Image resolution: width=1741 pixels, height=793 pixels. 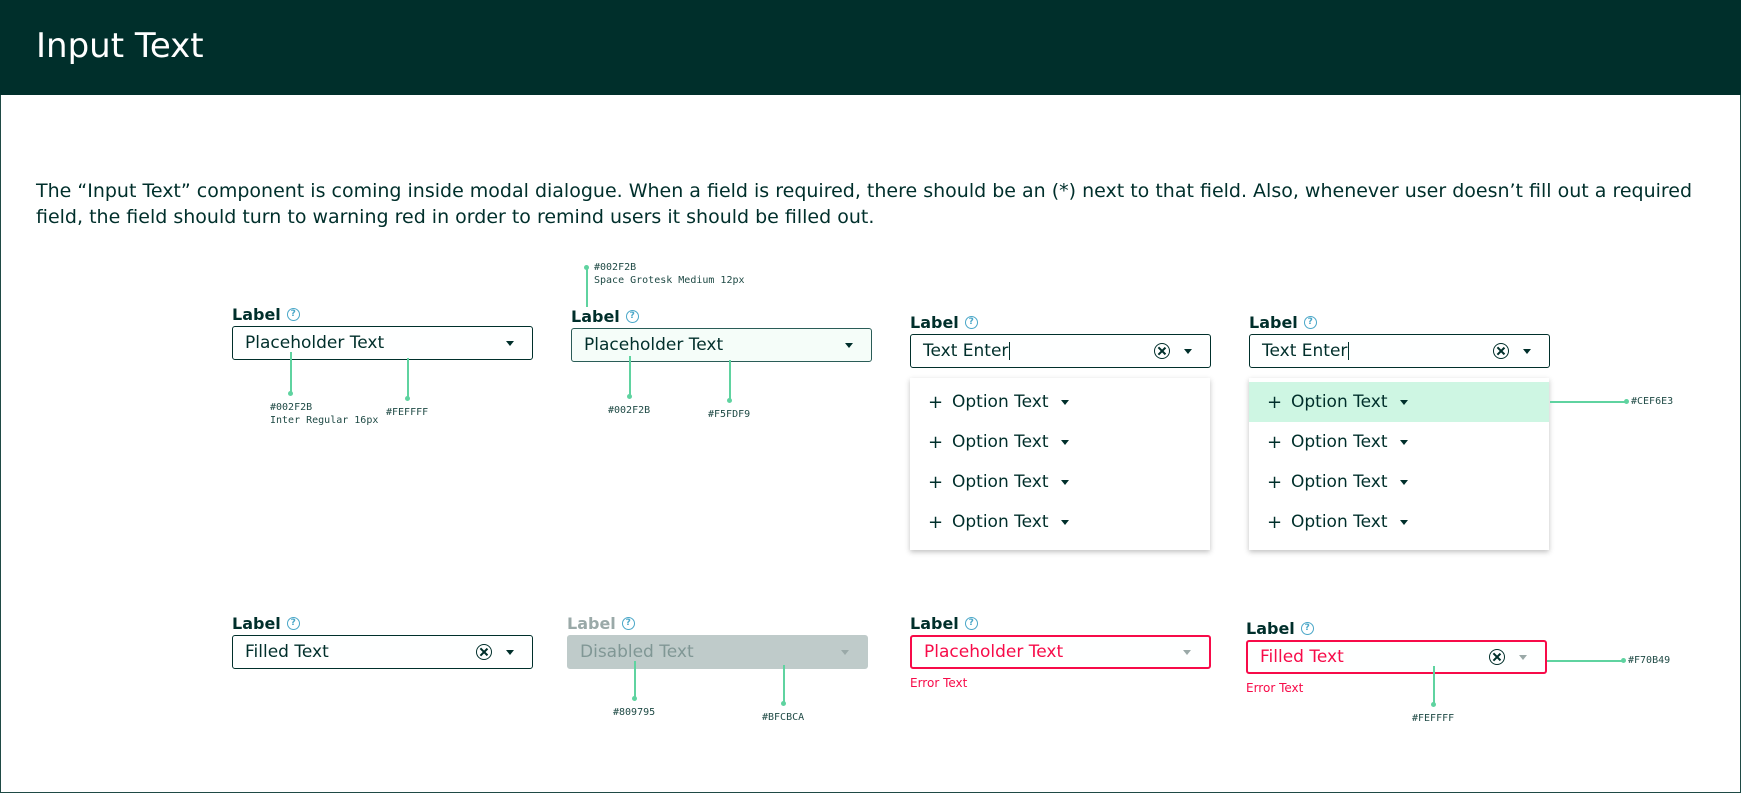 What do you see at coordinates (1399, 351) in the screenshot?
I see `input-open-highlight: Text Enter` at bounding box center [1399, 351].